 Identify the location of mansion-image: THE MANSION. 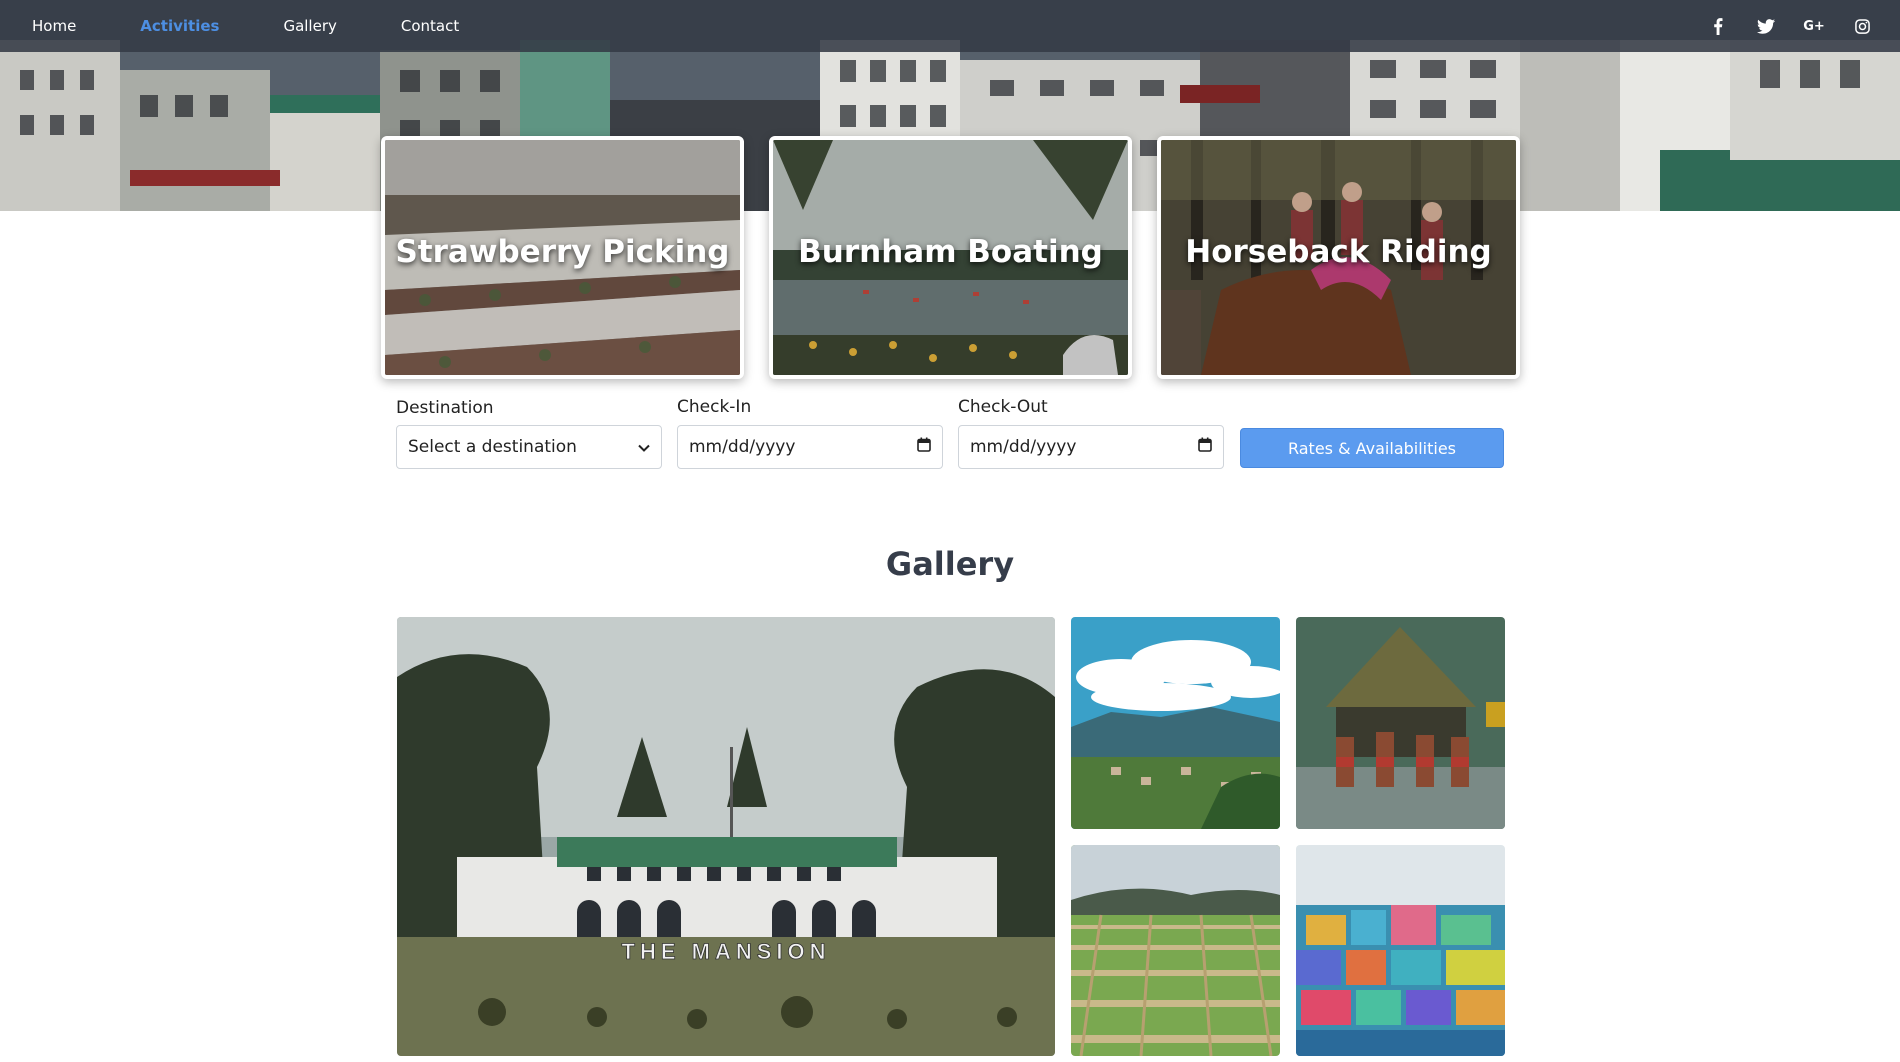
(726, 836).